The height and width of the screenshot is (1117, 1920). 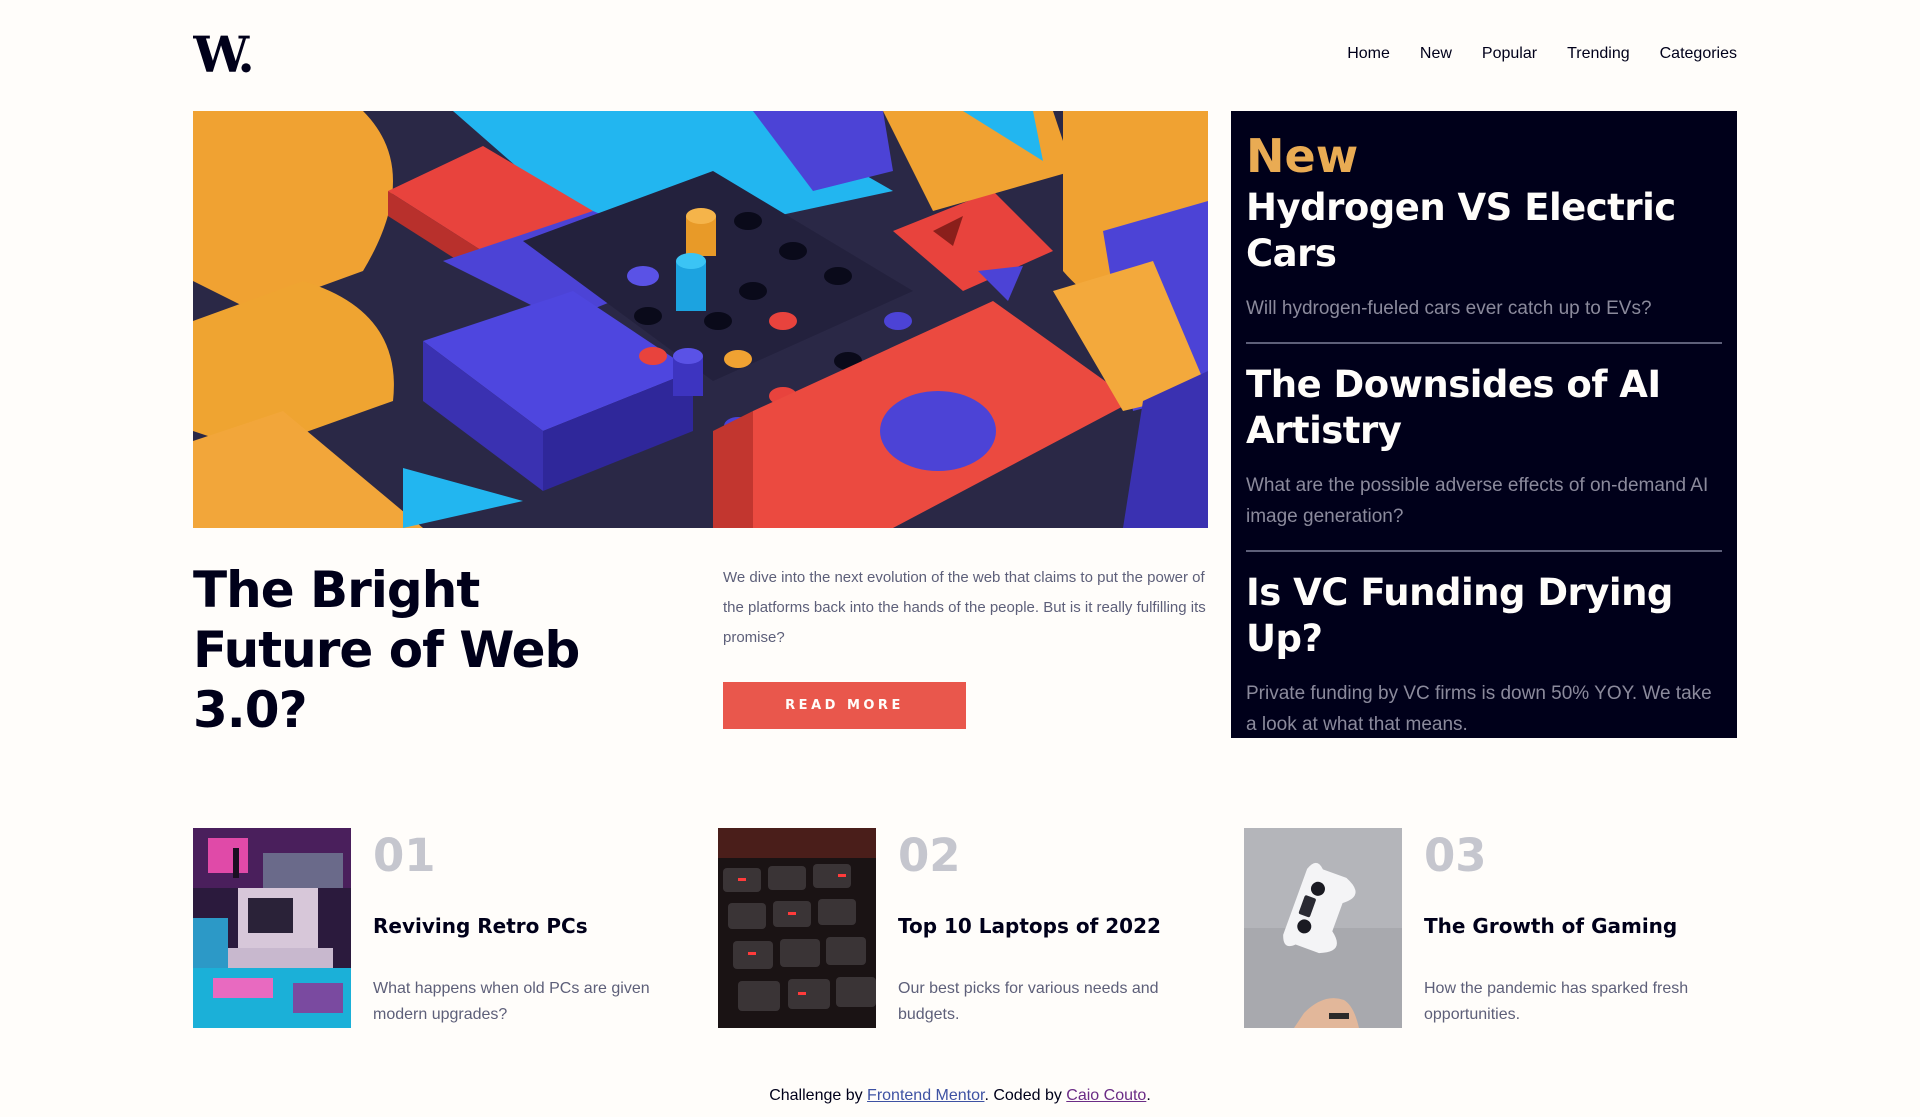 I want to click on svg-text: W., so click(x=222, y=54).